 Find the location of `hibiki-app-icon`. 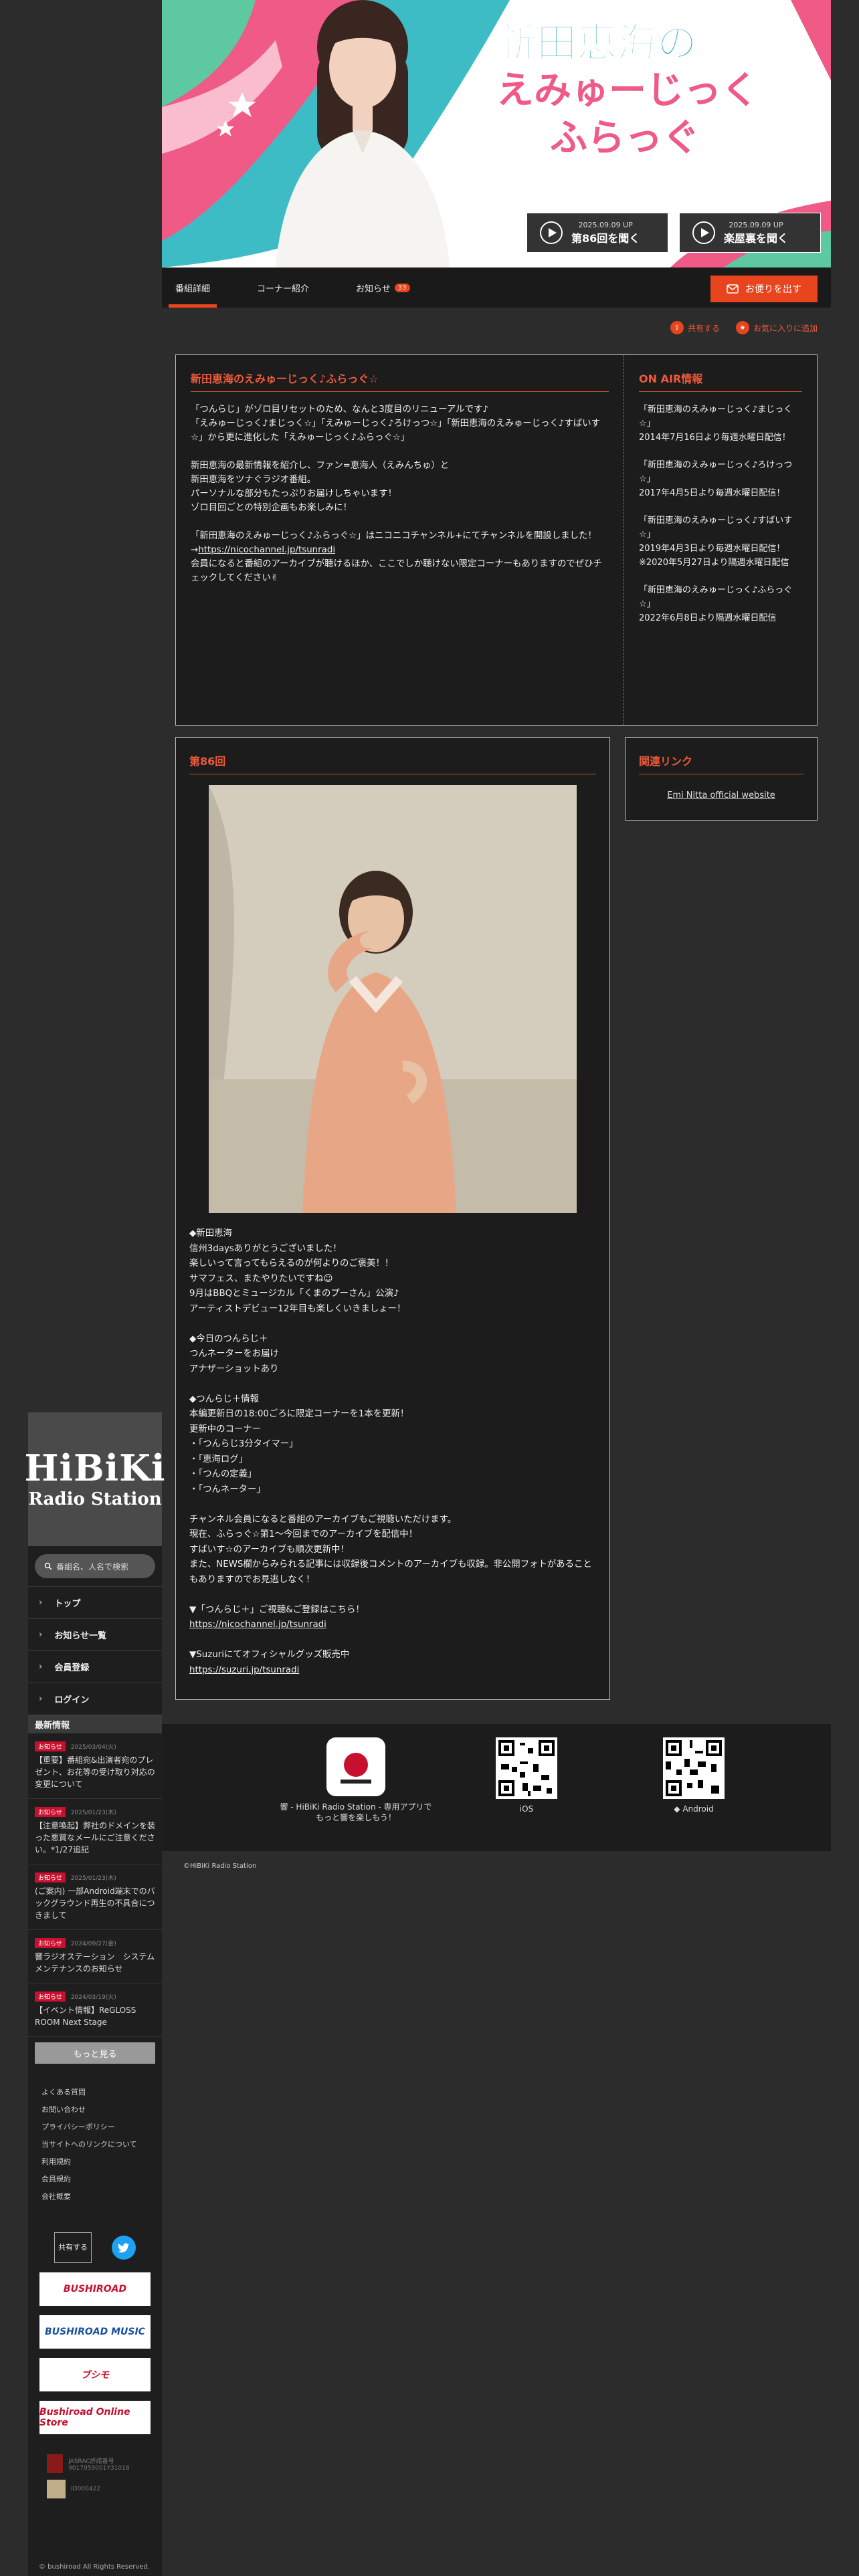

hibiki-app-icon is located at coordinates (356, 1767).